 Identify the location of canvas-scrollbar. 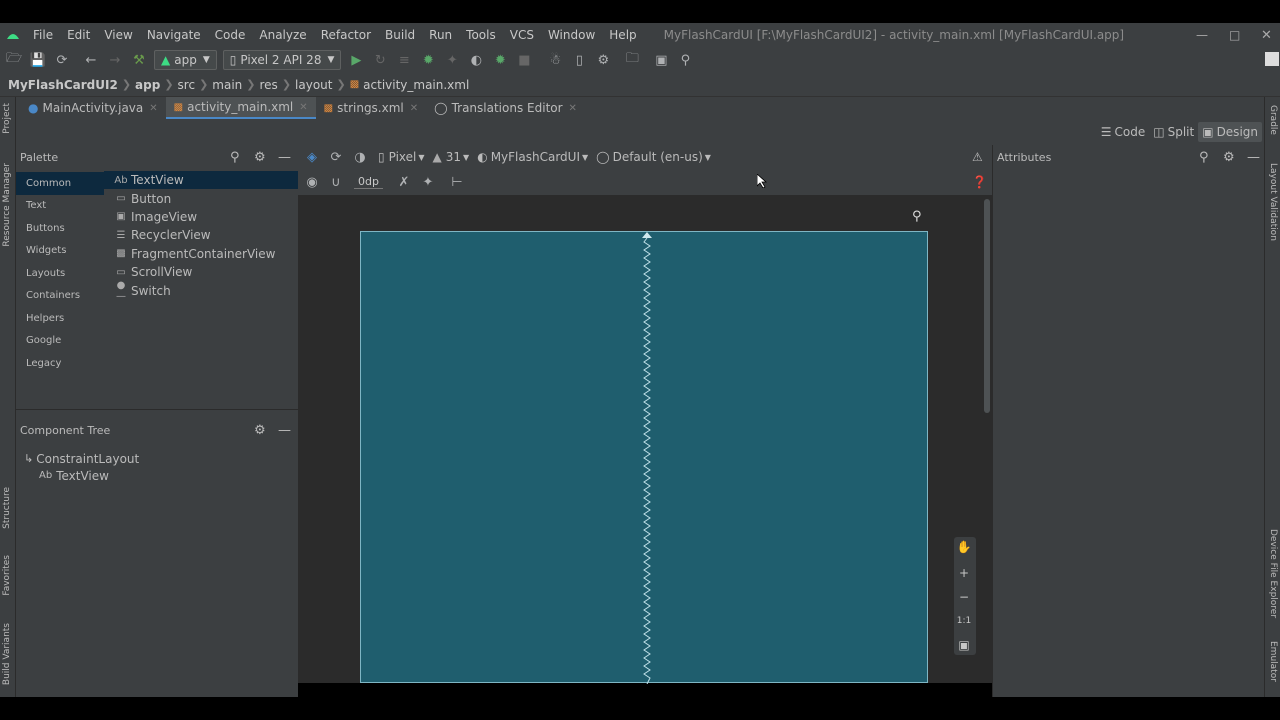
(987, 306).